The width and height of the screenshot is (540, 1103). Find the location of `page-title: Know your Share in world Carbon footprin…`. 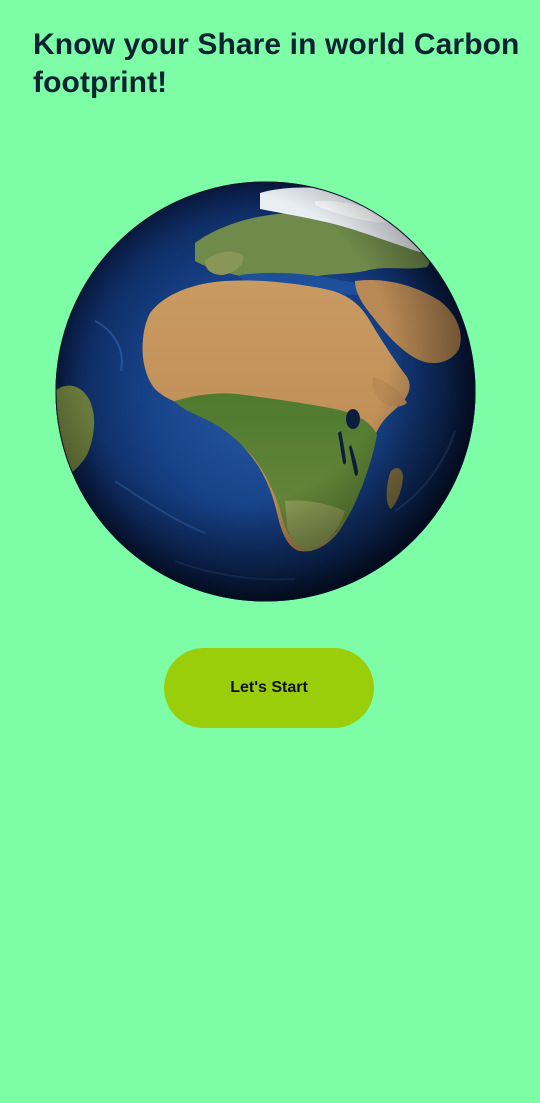

page-title: Know your Share in world Carbon footprin… is located at coordinates (276, 63).